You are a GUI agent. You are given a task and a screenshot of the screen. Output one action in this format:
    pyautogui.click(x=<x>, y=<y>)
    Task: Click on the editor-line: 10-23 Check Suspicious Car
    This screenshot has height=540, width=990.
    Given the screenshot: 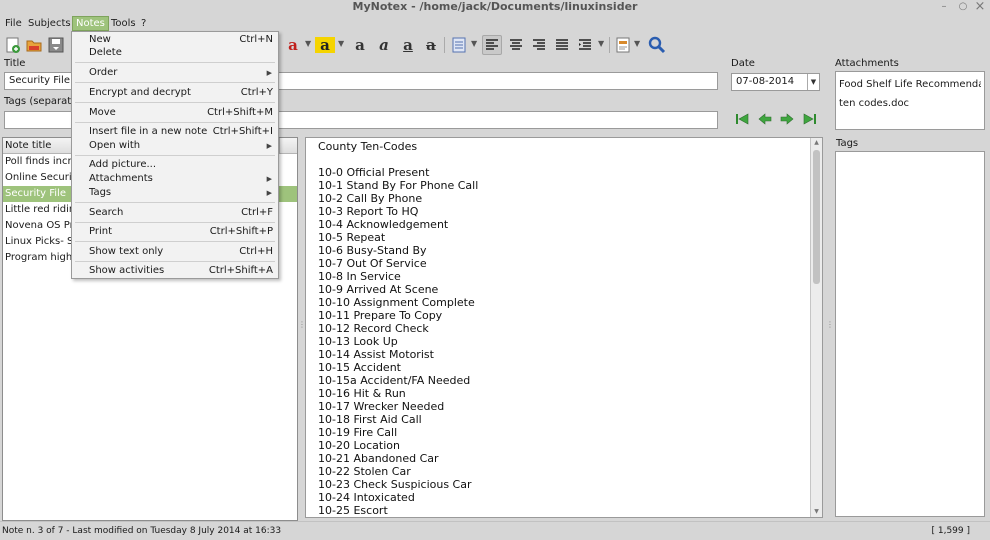 What is the action you would take?
    pyautogui.click(x=395, y=484)
    